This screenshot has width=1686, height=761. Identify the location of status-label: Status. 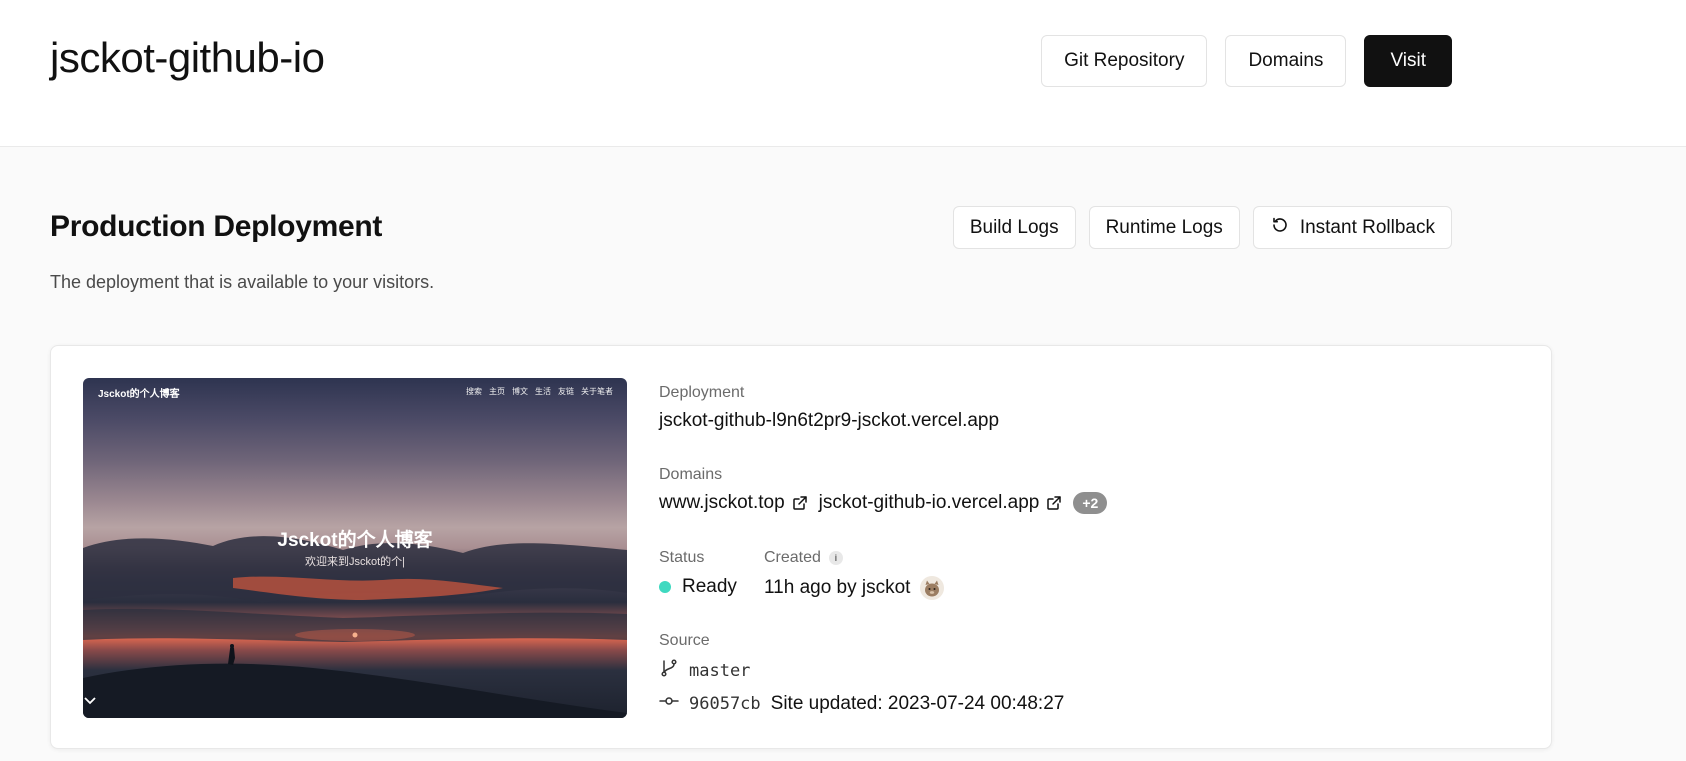
(682, 557).